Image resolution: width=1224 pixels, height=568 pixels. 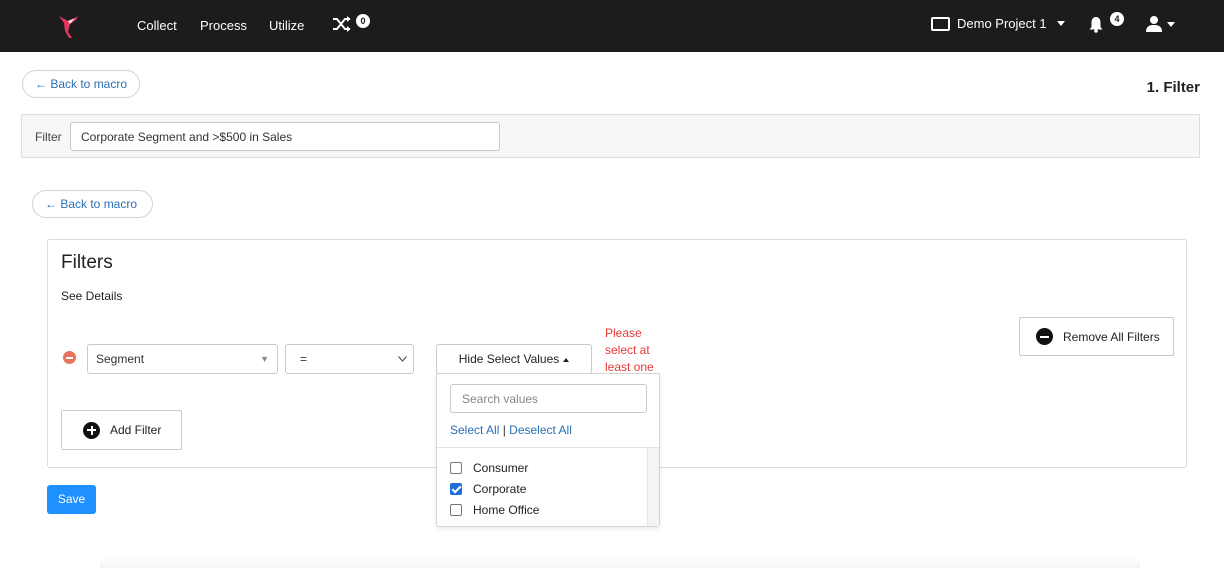 I want to click on step-title: 1. Filter, so click(x=1173, y=87).